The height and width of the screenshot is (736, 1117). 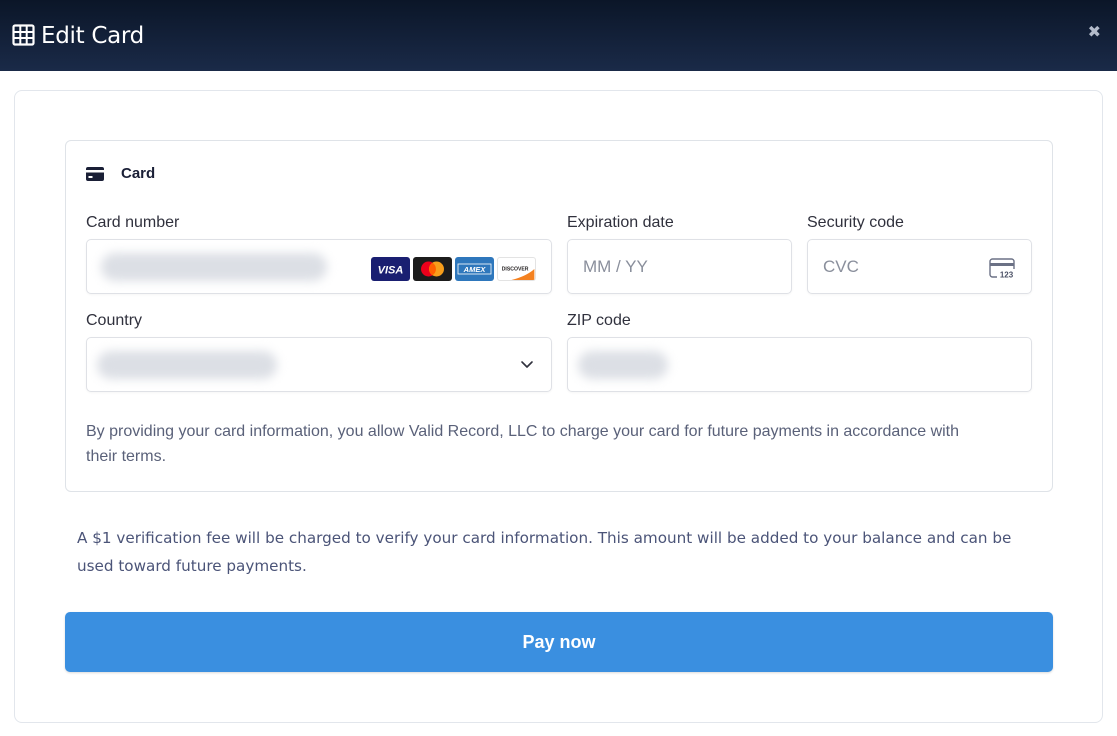 What do you see at coordinates (432, 269) in the screenshot?
I see `mastercard-icon` at bounding box center [432, 269].